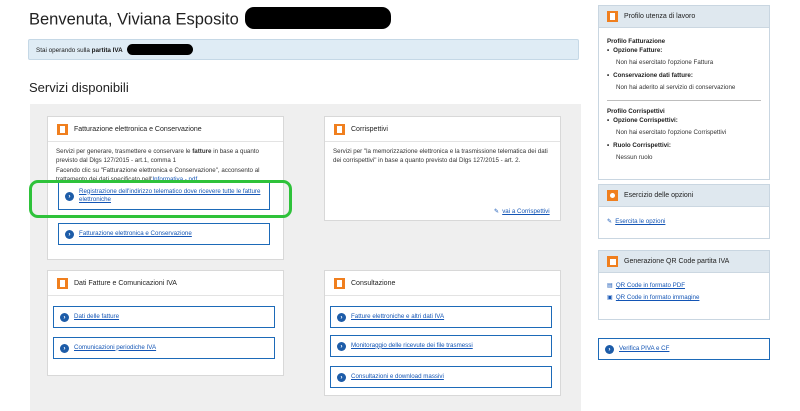 This screenshot has width=800, height=411. Describe the element at coordinates (97, 316) in the screenshot. I see `dati-fatture-label: Dati delle fatture` at that location.